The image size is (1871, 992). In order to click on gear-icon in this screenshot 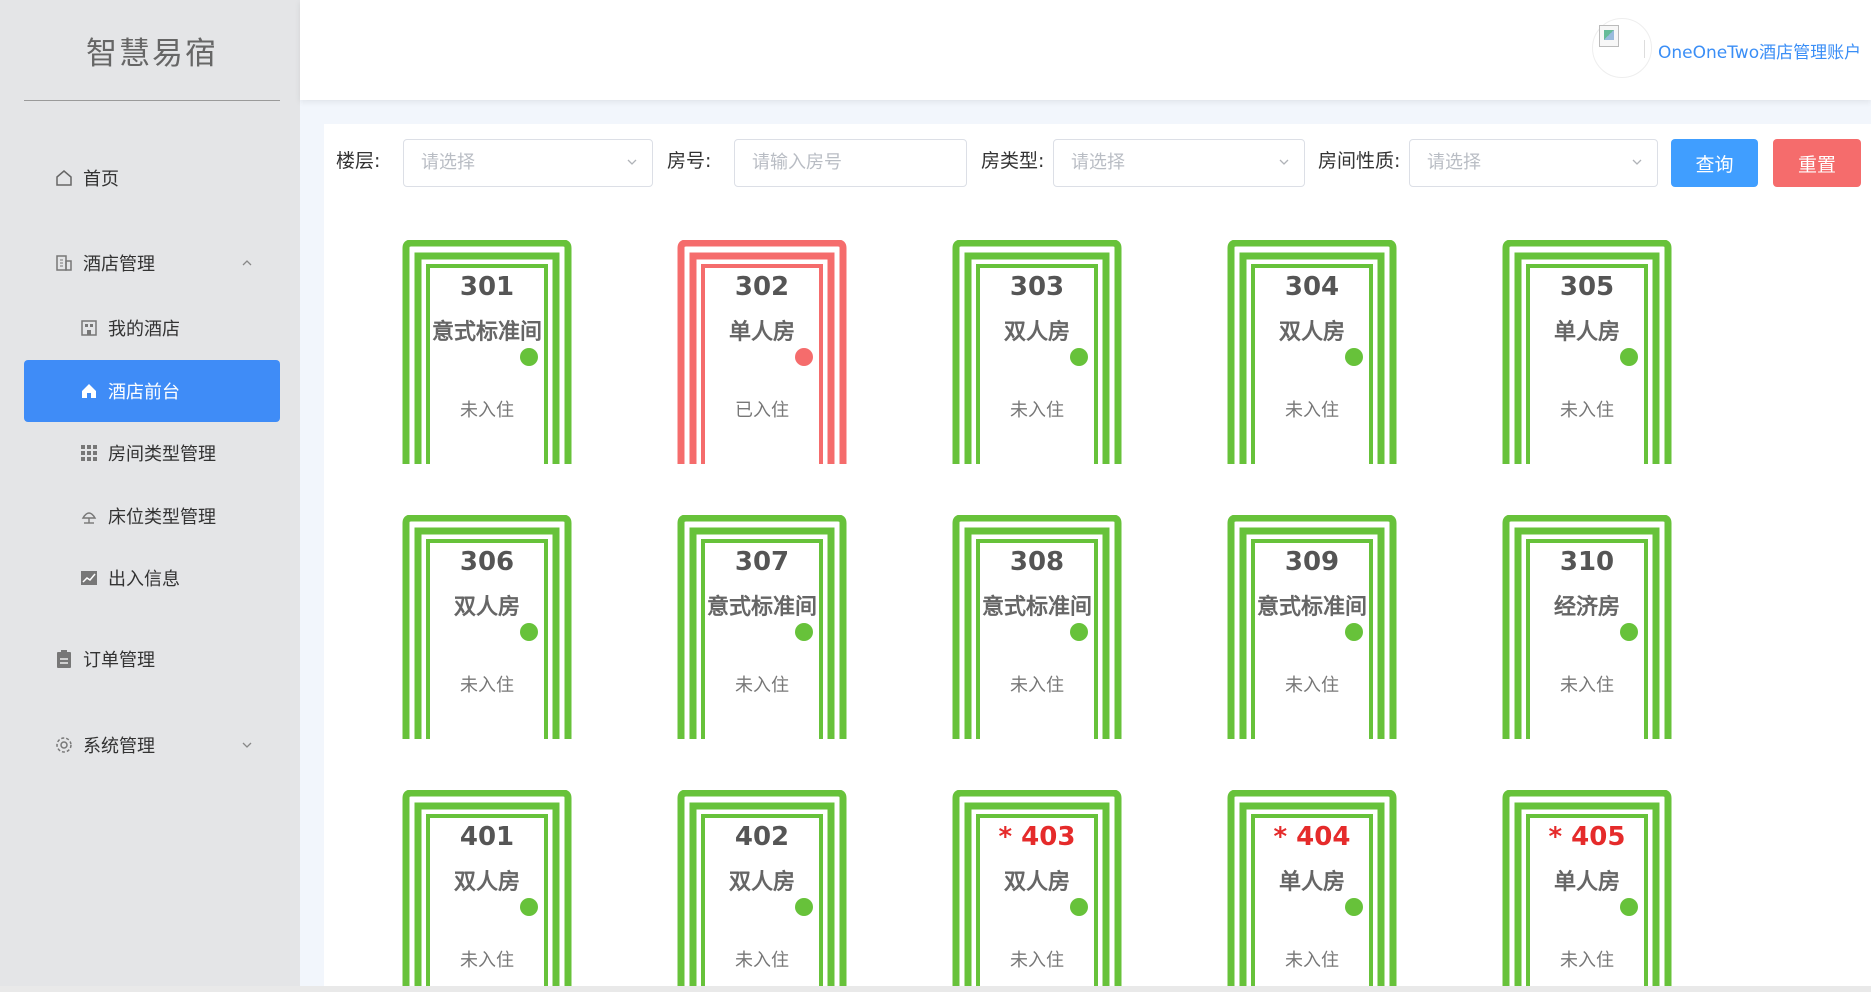, I will do `click(64, 745)`.